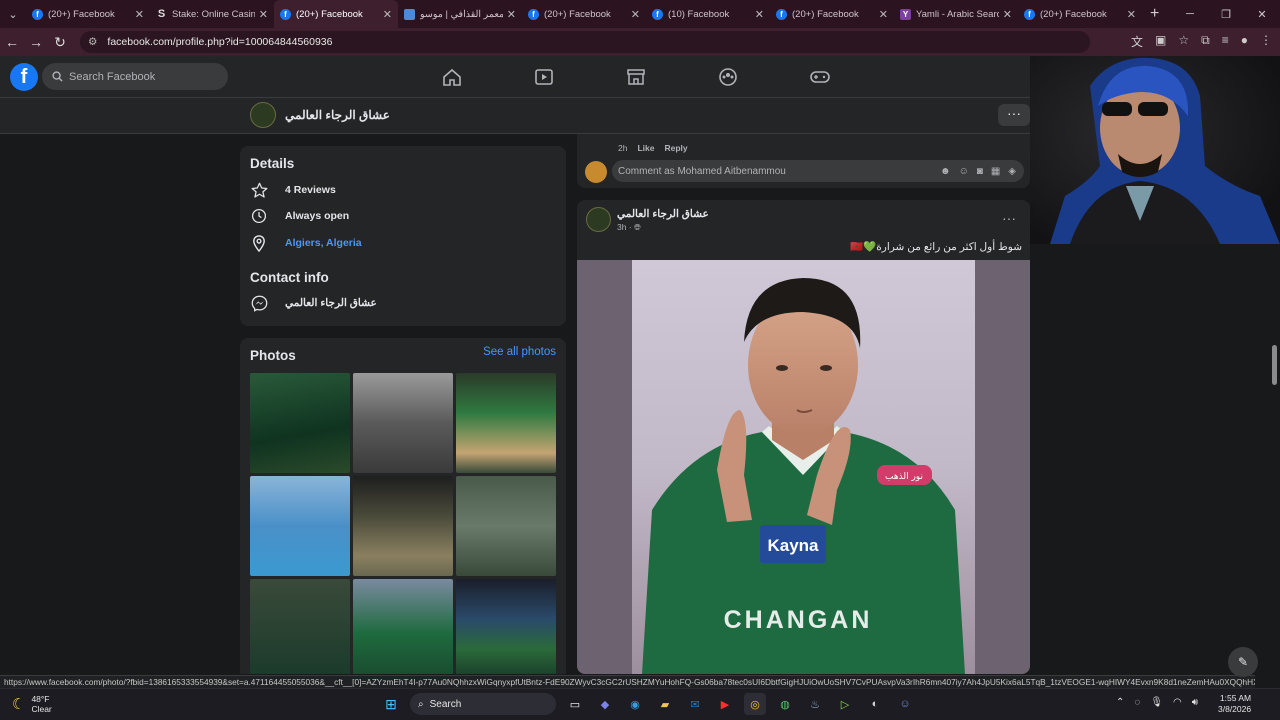  What do you see at coordinates (1266, 41) in the screenshot?
I see `menu-icon: ⋮` at bounding box center [1266, 41].